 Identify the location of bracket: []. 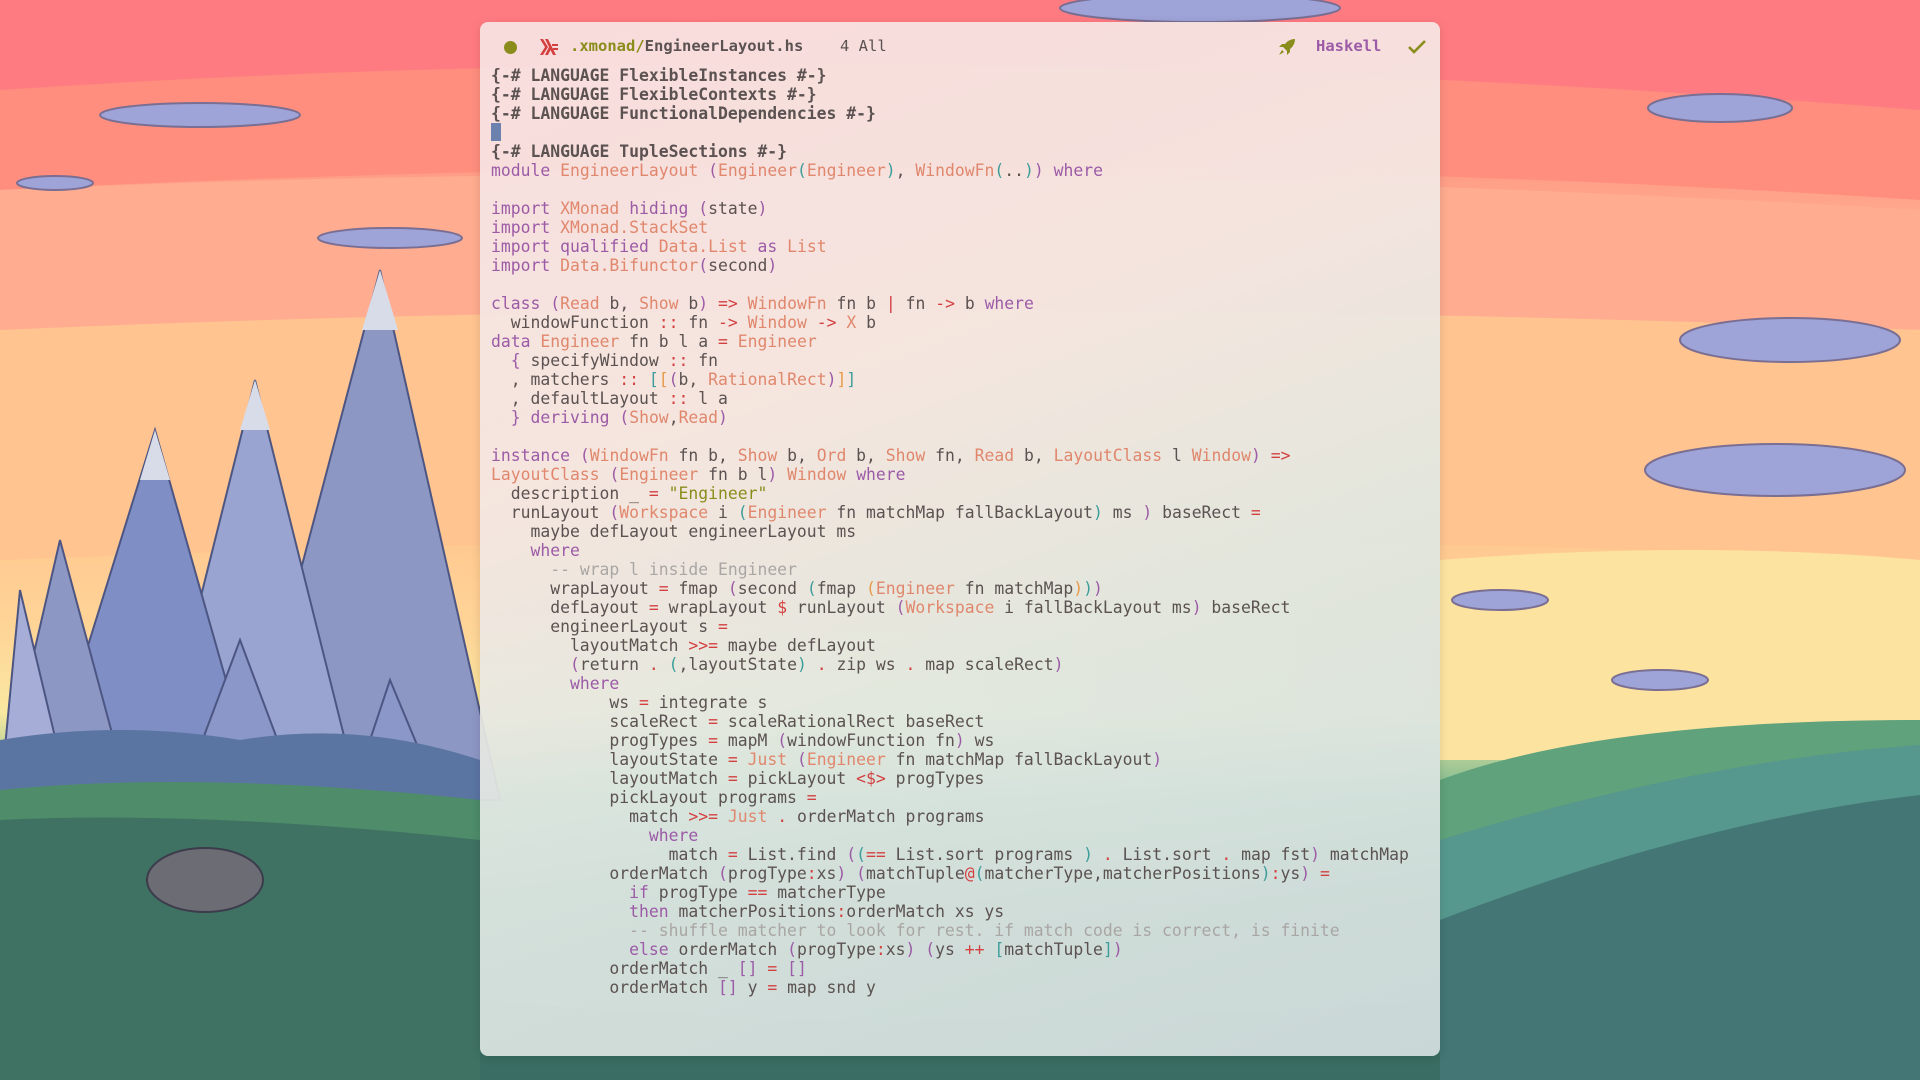
(727, 987).